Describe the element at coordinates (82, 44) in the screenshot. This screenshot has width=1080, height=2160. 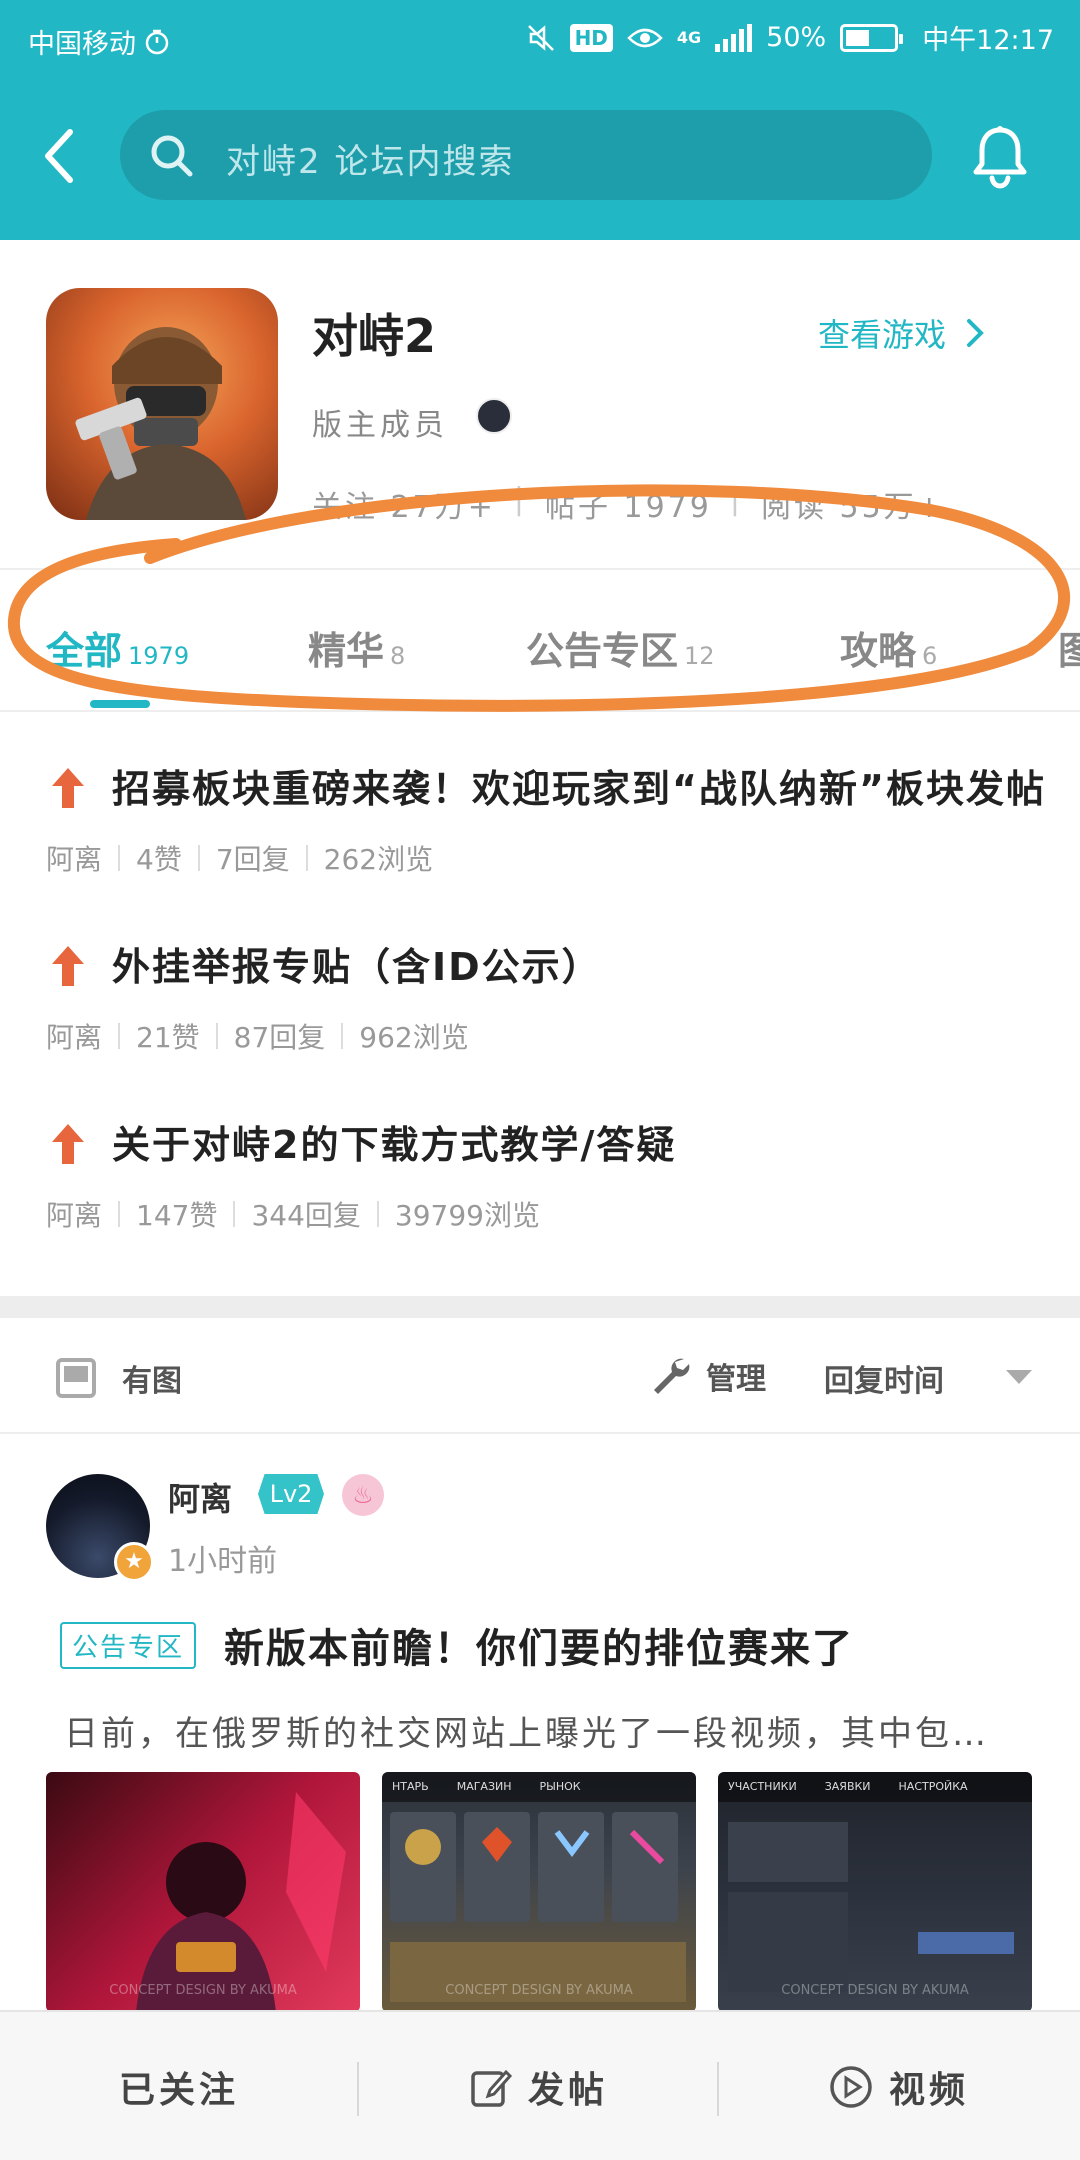
I see `carrier-label: 中国移动` at that location.